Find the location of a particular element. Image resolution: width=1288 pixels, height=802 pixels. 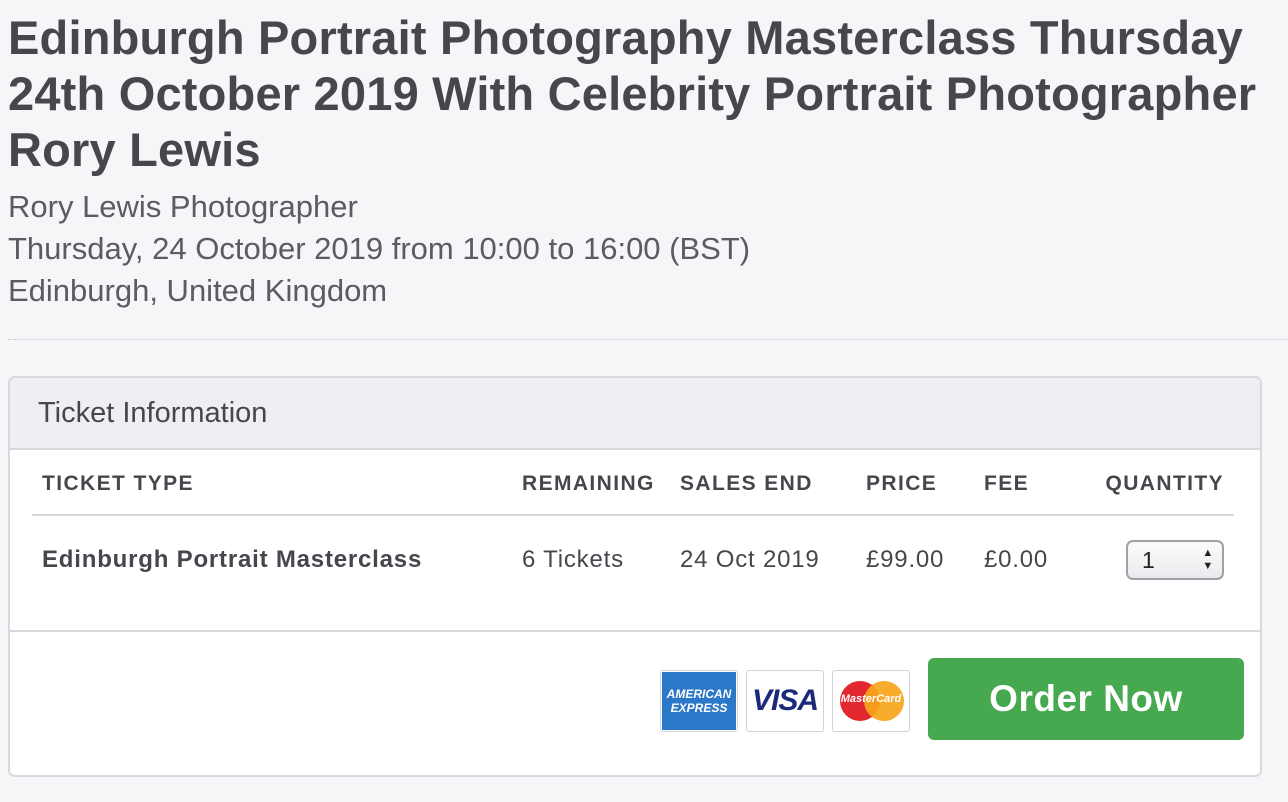

ticket-price: £99.00 is located at coordinates (905, 559).